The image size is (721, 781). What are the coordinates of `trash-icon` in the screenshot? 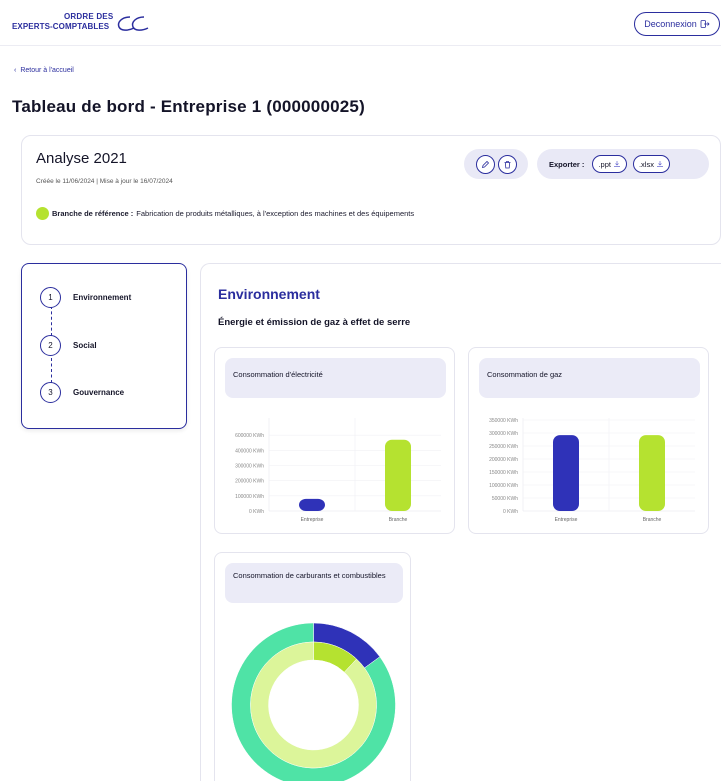 It's located at (507, 164).